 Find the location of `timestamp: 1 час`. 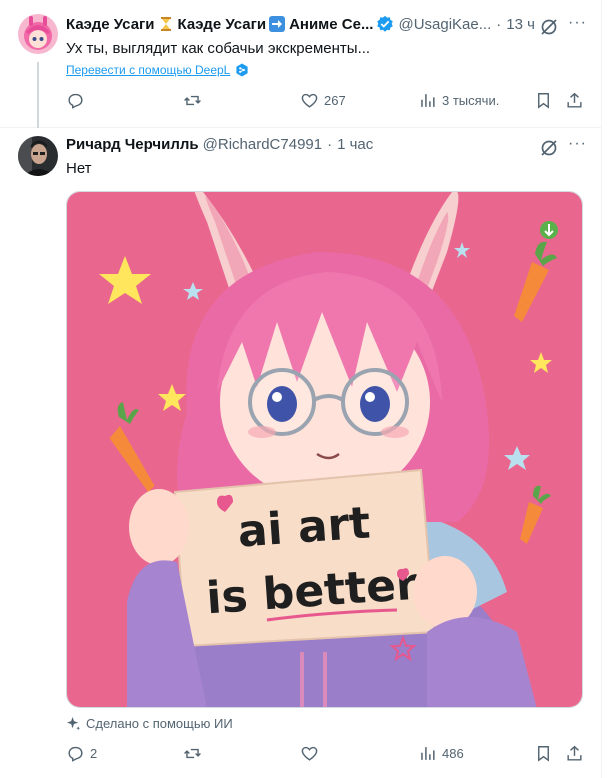

timestamp: 1 час is located at coordinates (355, 144).